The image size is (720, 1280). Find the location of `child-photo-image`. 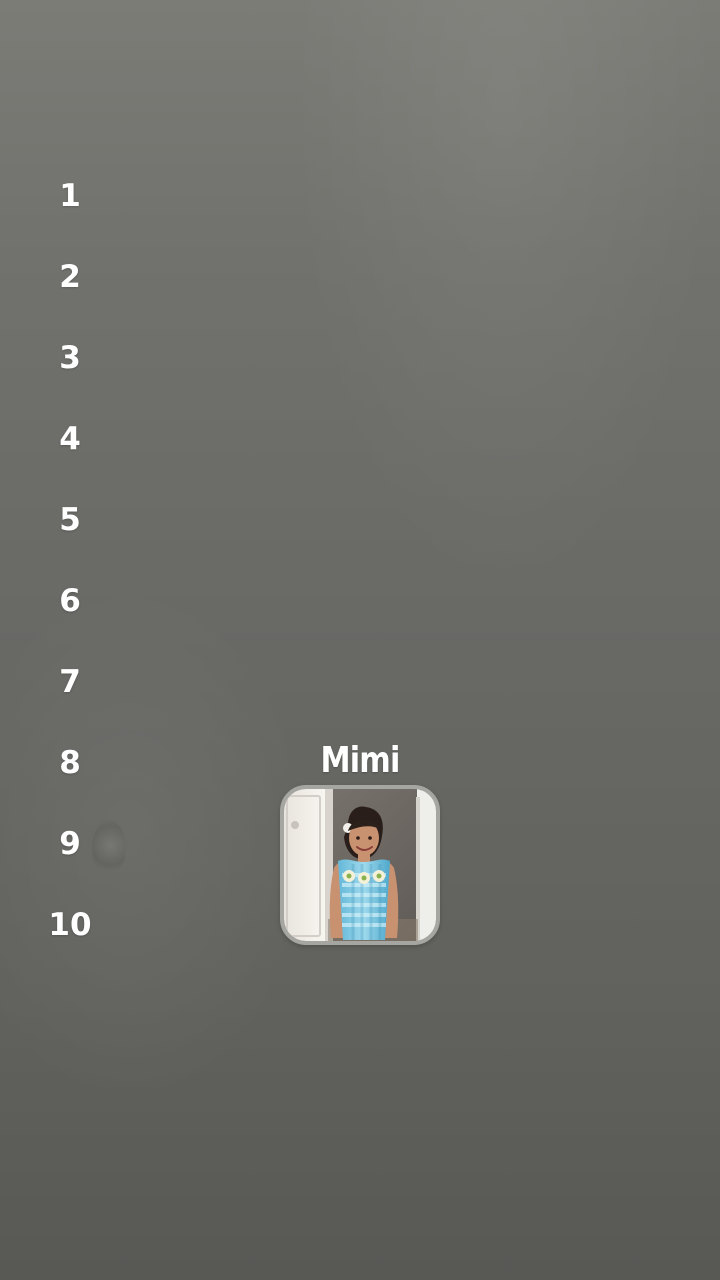

child-photo-image is located at coordinates (360, 865).